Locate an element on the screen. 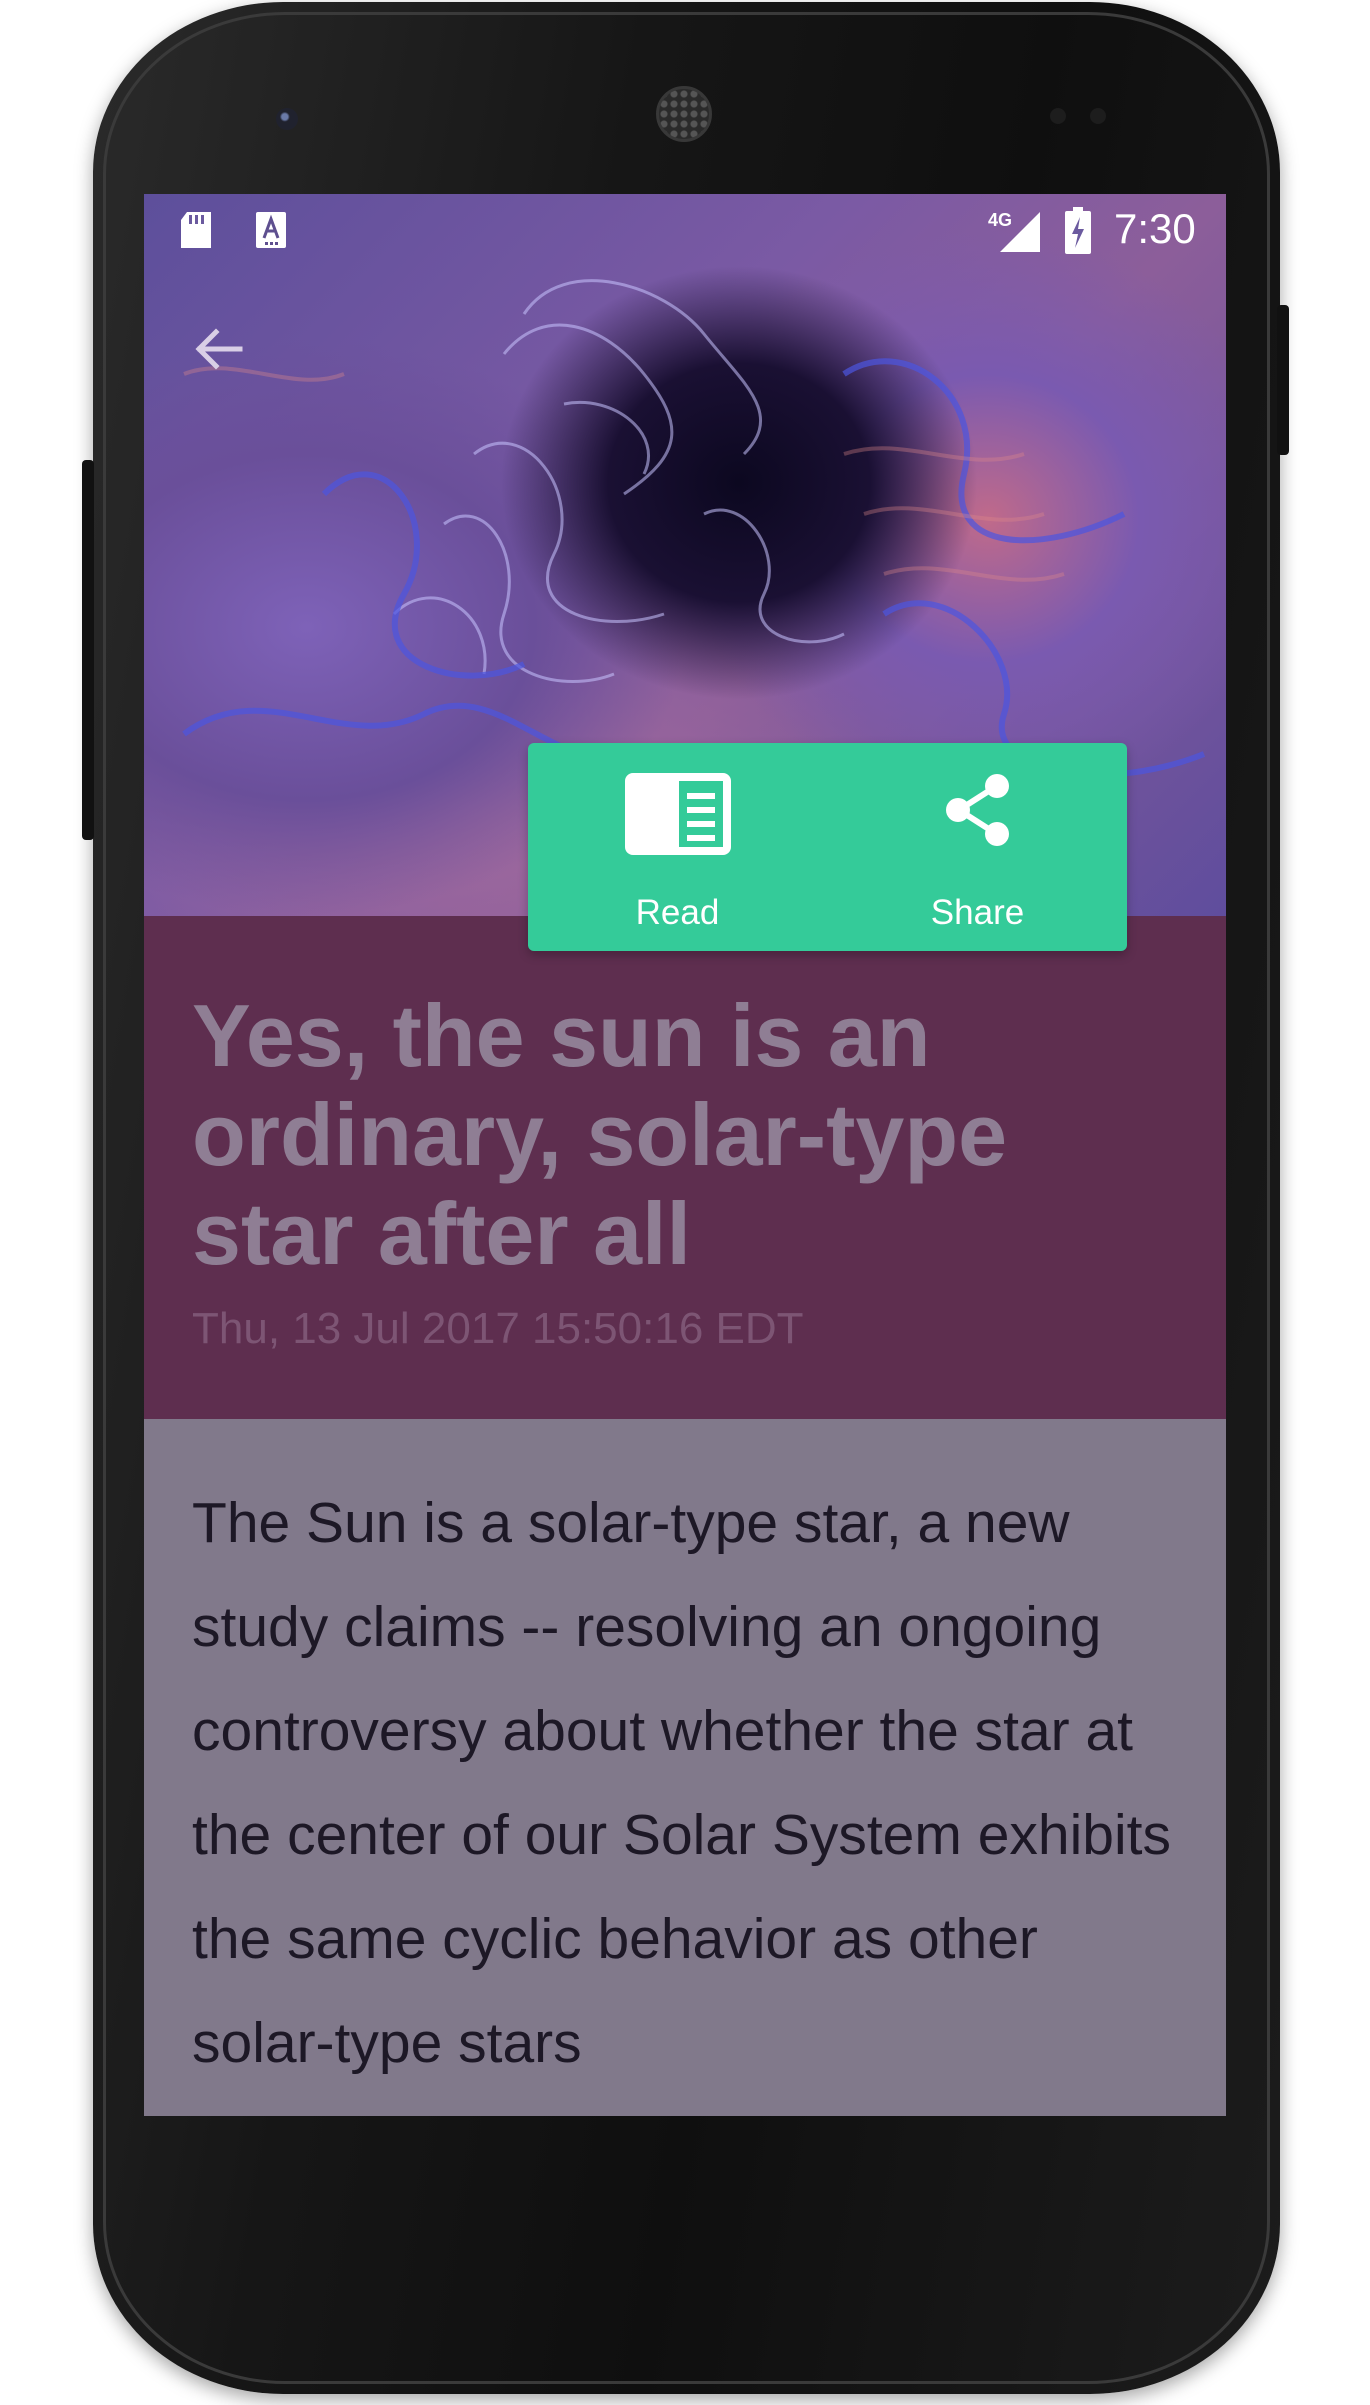 This screenshot has height=2405, width=1370. volume-button is located at coordinates (88, 650).